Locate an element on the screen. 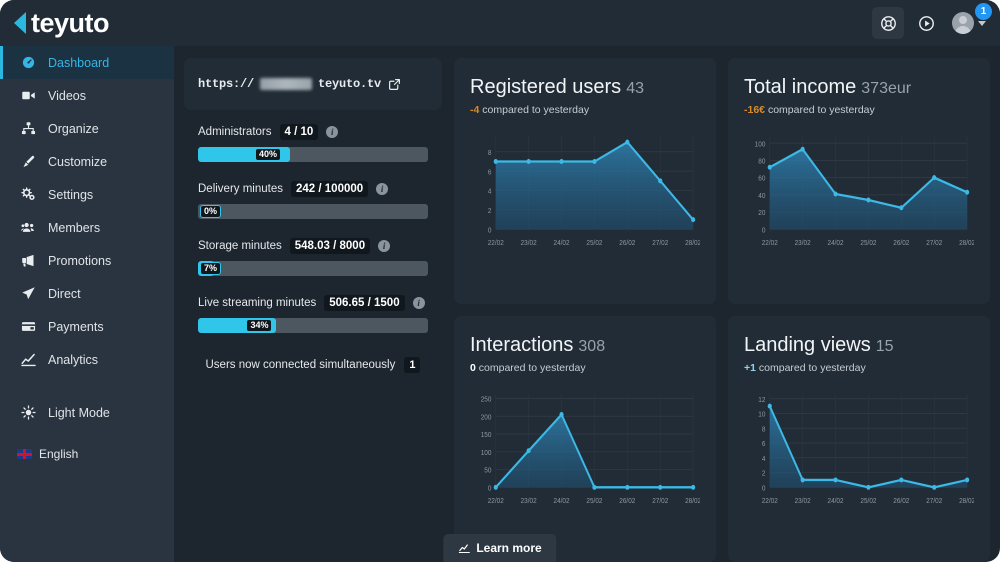  logo: teyuto is located at coordinates (87, 23).